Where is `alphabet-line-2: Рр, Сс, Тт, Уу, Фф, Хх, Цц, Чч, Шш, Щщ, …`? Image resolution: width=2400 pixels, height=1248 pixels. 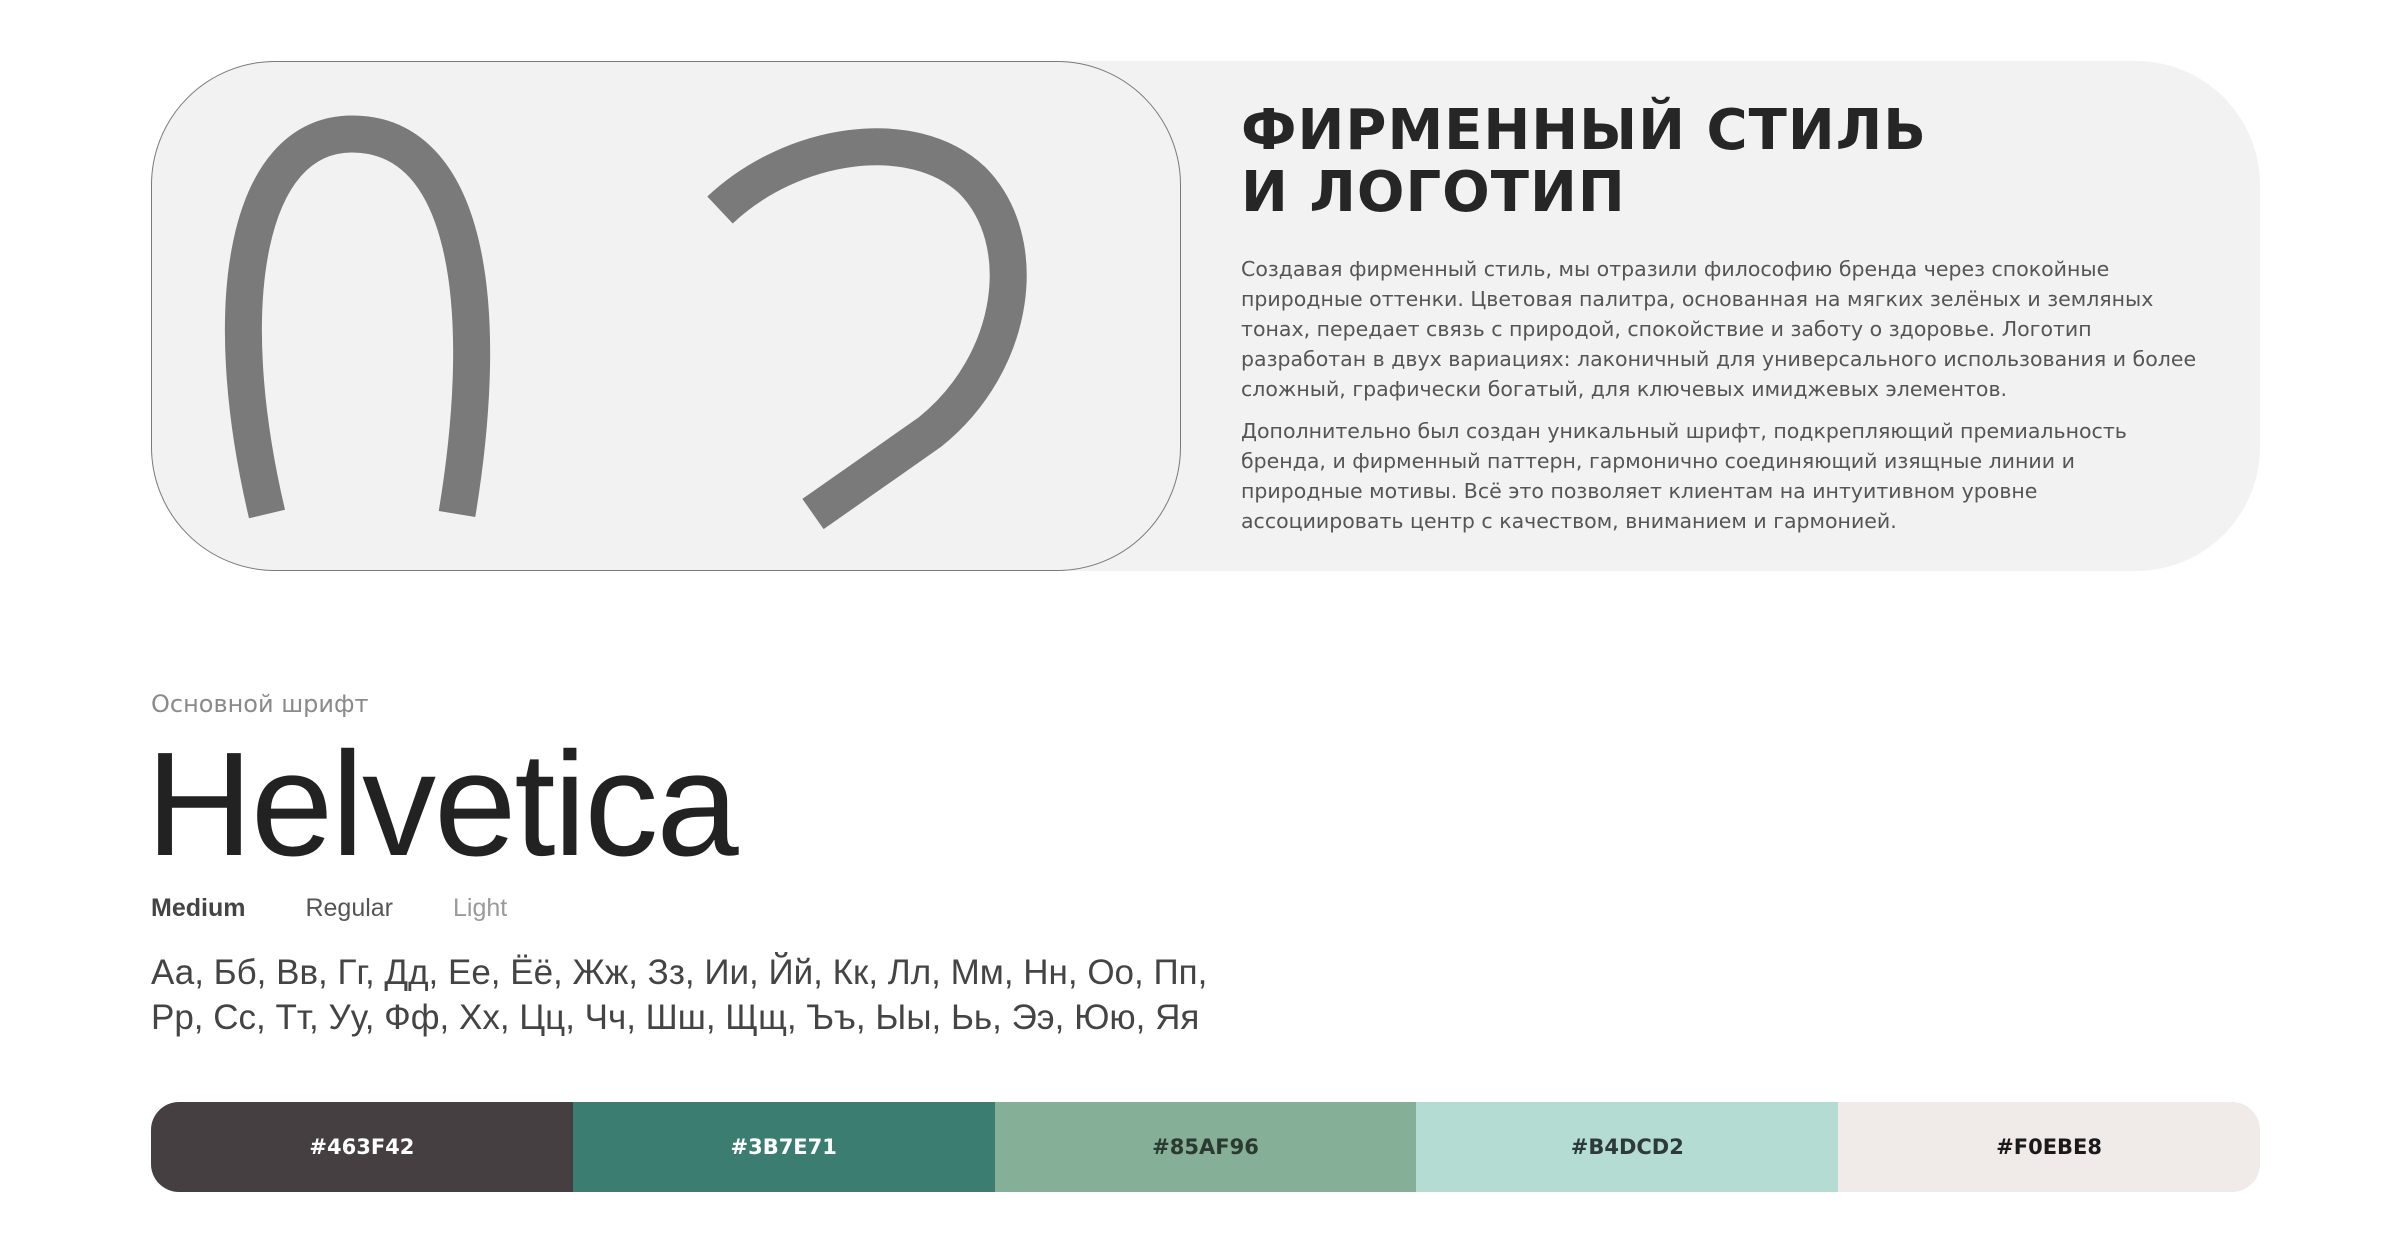 alphabet-line-2: Рр, Сс, Тт, Уу, Фф, Хх, Цц, Чч, Шш, Щщ, … is located at coordinates (675, 1017).